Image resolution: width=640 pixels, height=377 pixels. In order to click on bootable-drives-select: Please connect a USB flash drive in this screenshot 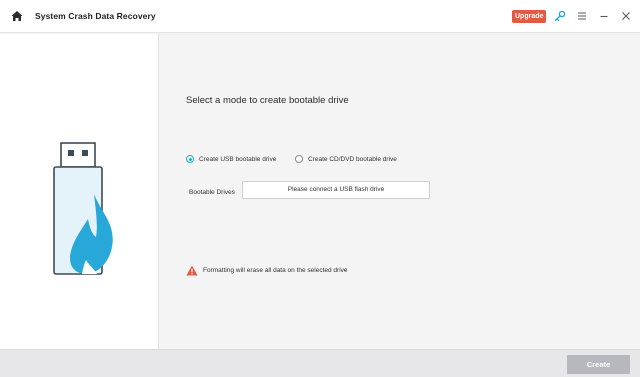, I will do `click(336, 190)`.